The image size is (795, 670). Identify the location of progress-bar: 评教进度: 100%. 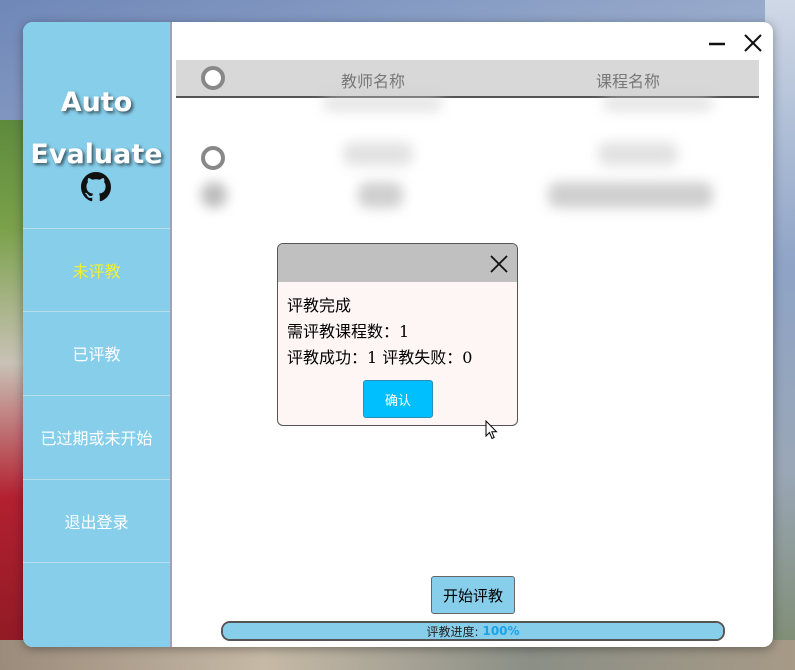
(473, 631).